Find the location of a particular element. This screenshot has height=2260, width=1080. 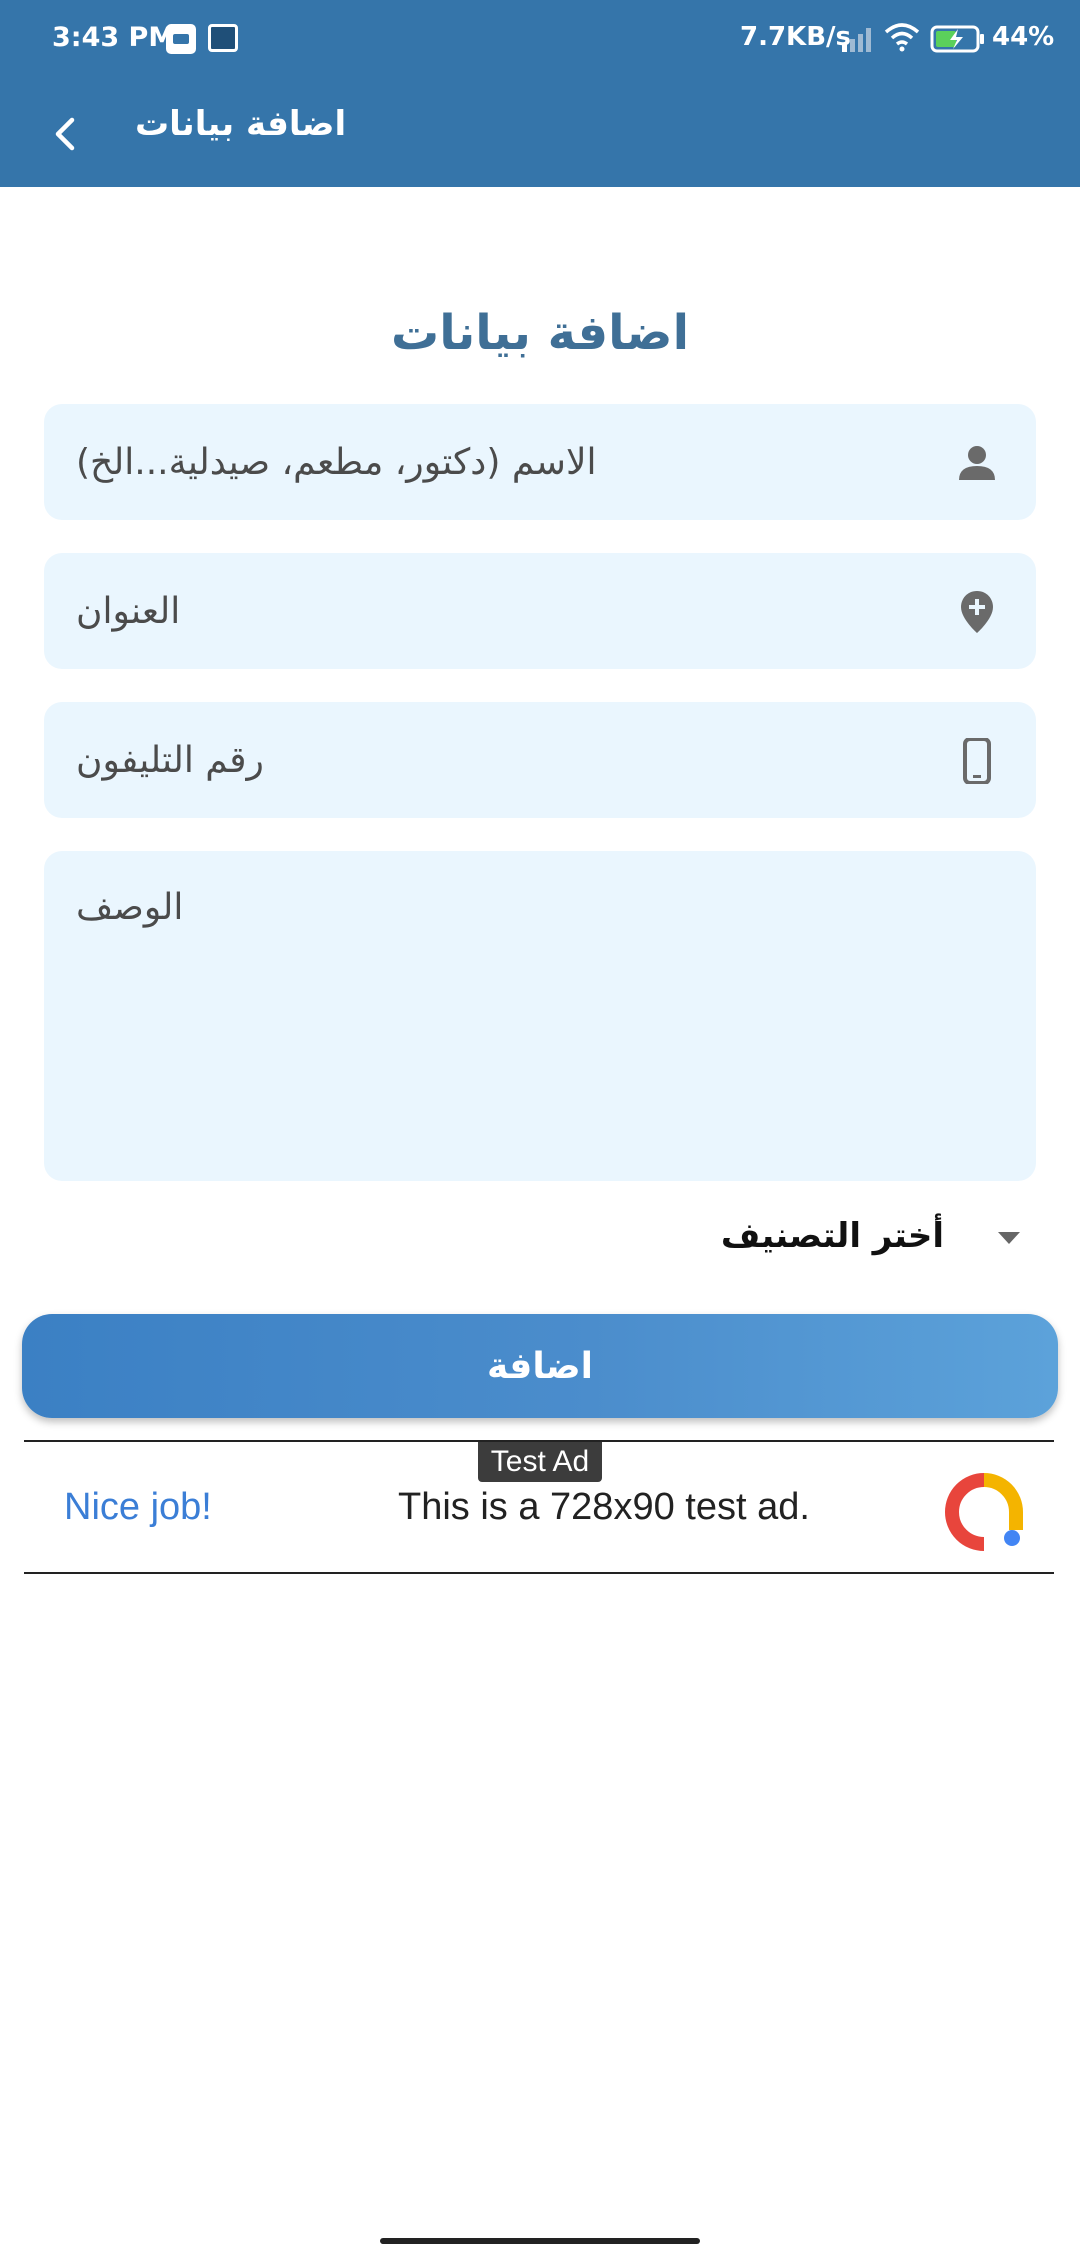

back-button is located at coordinates (66, 134).